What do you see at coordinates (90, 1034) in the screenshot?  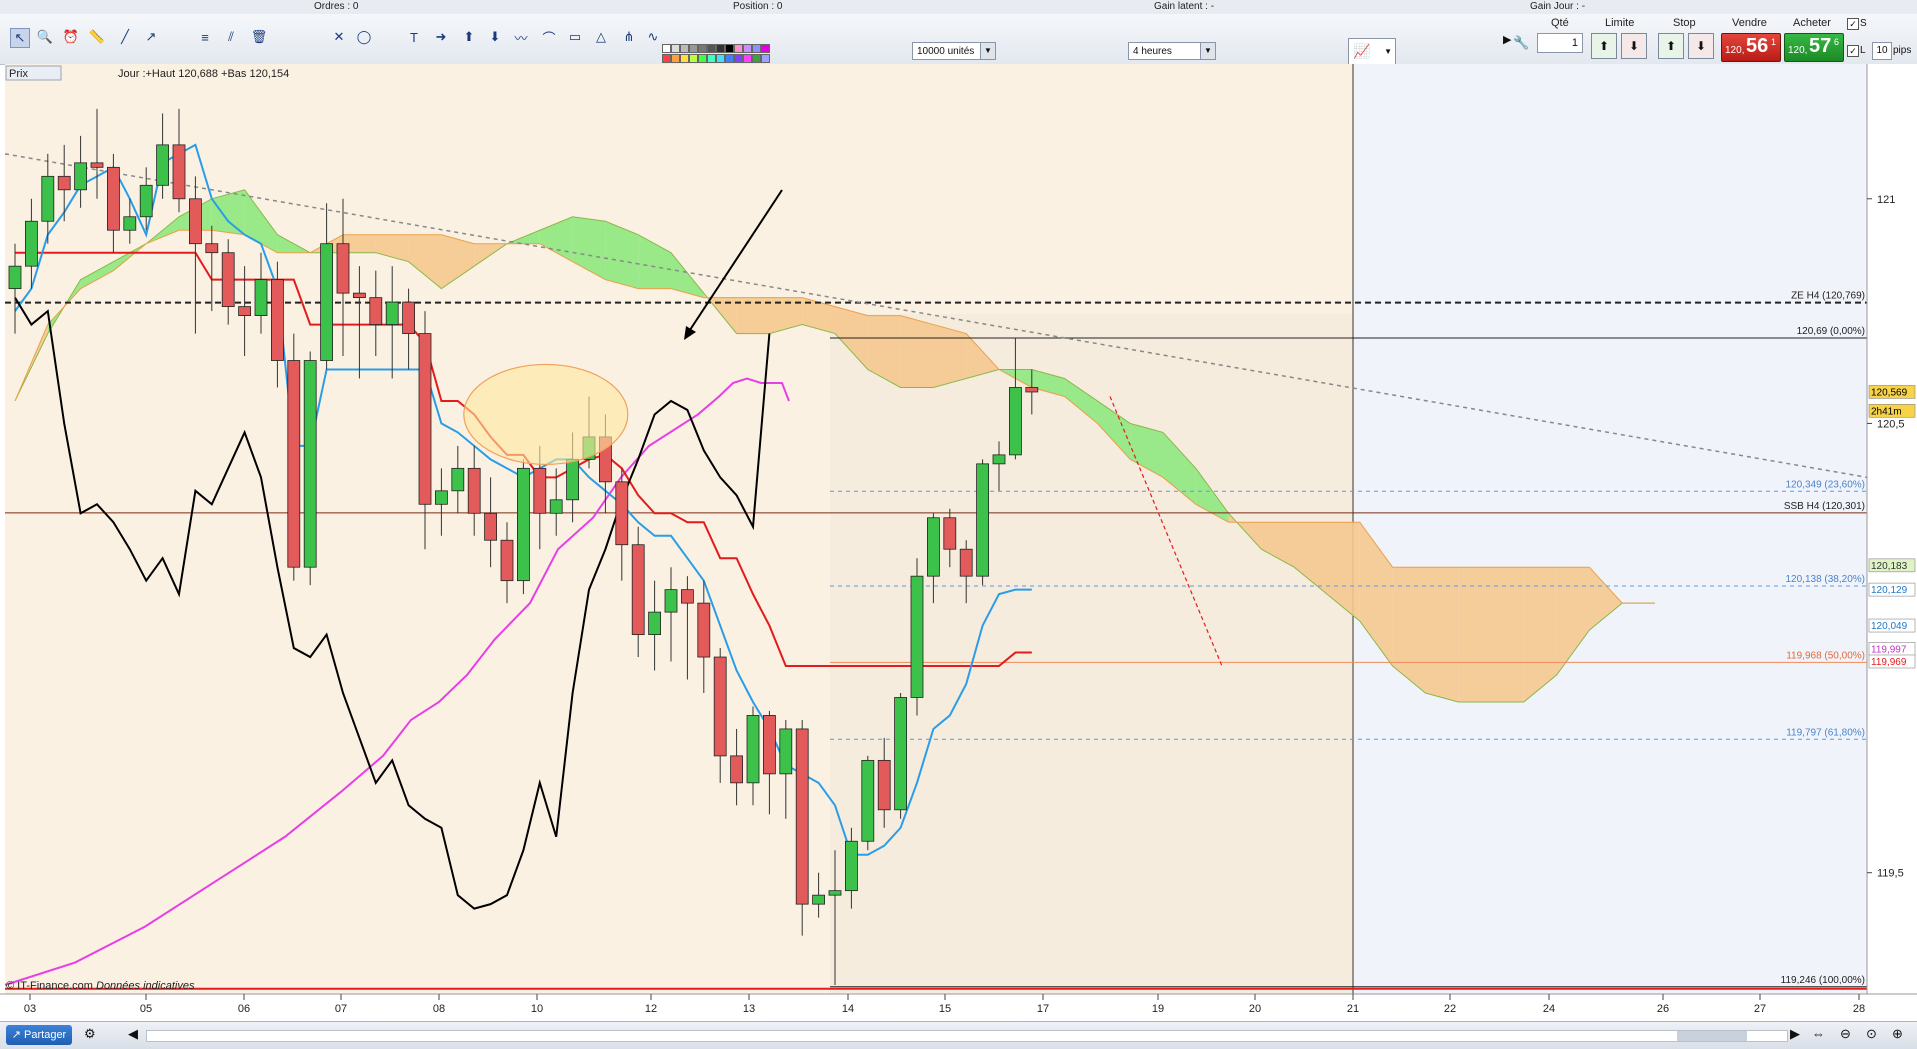 I see `settings-icon: ⚙` at bounding box center [90, 1034].